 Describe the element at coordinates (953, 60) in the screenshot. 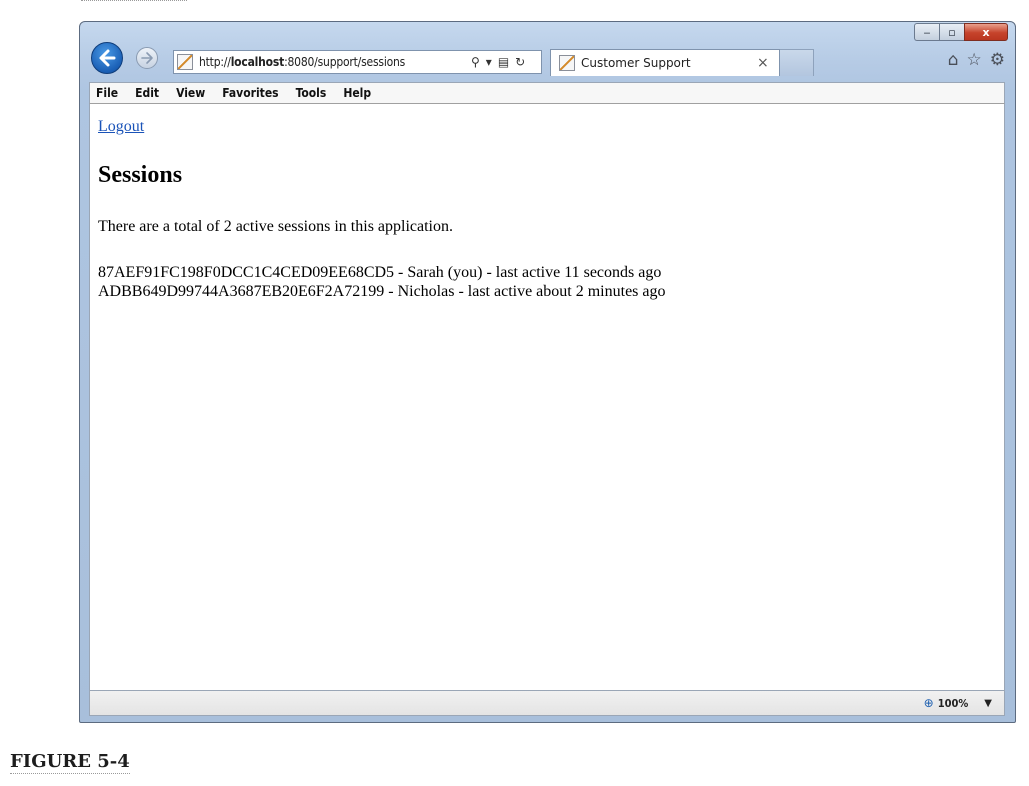

I see `home-icon: ⌂` at that location.